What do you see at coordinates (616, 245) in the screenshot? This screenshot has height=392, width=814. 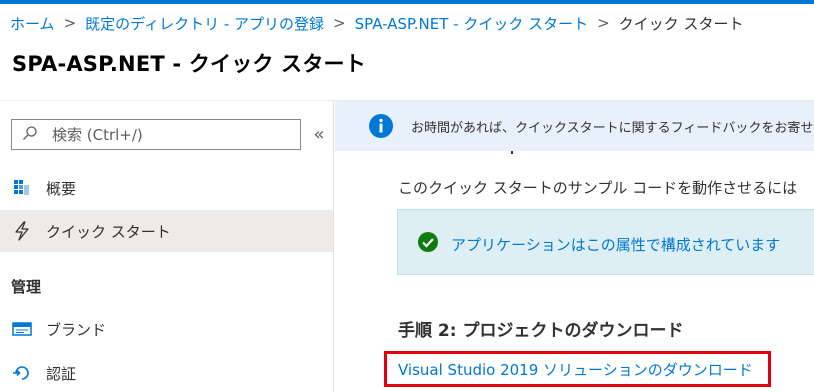 I see `success-text: アプリケーションはこの属性で構成されています` at bounding box center [616, 245].